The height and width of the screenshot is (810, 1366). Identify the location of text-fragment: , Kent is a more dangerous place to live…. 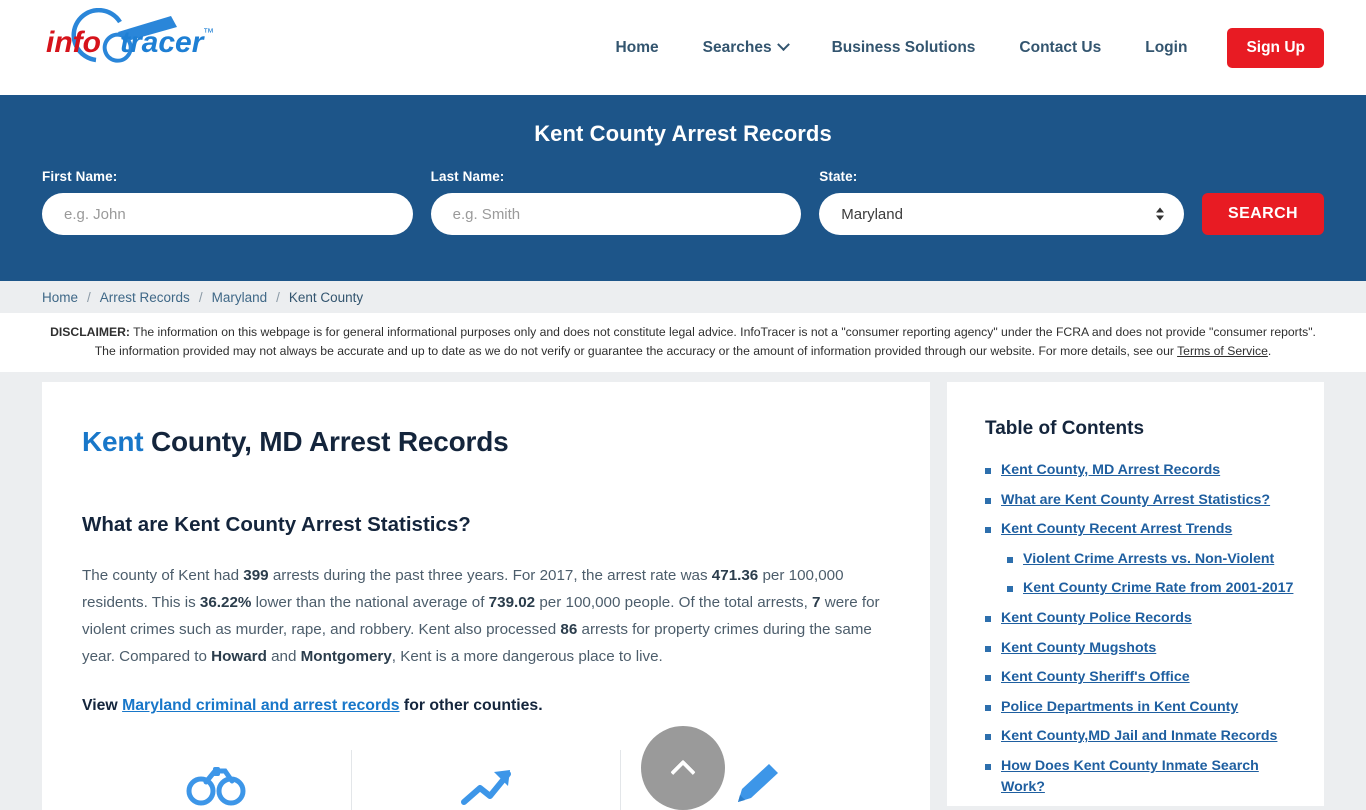
(527, 657).